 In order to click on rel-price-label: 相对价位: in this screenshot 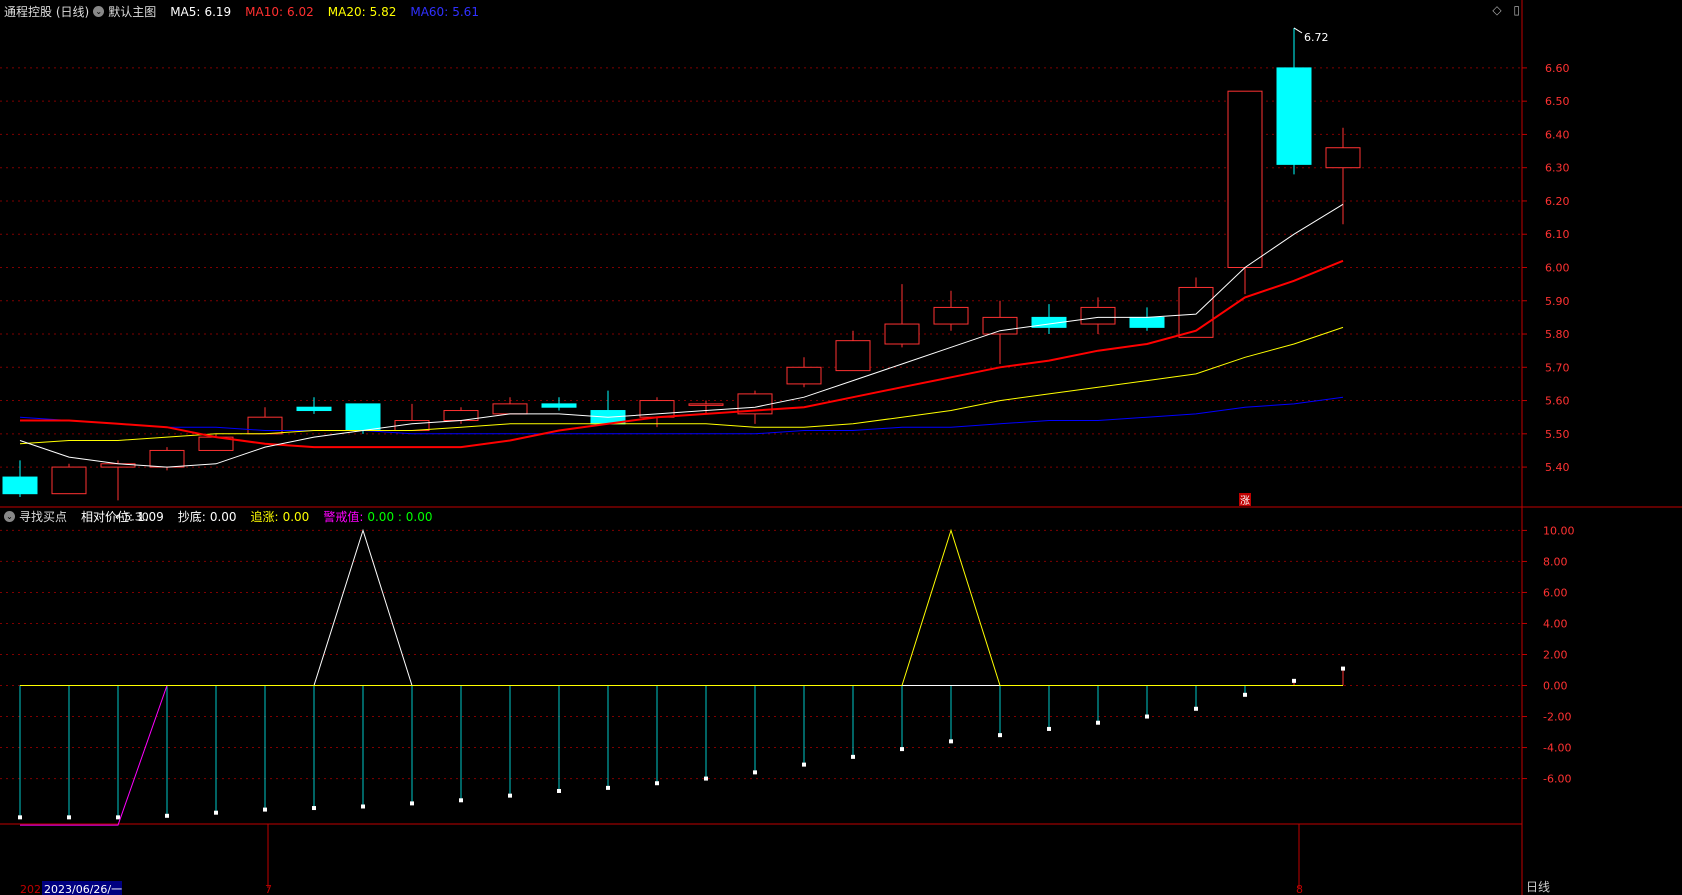, I will do `click(107, 517)`.